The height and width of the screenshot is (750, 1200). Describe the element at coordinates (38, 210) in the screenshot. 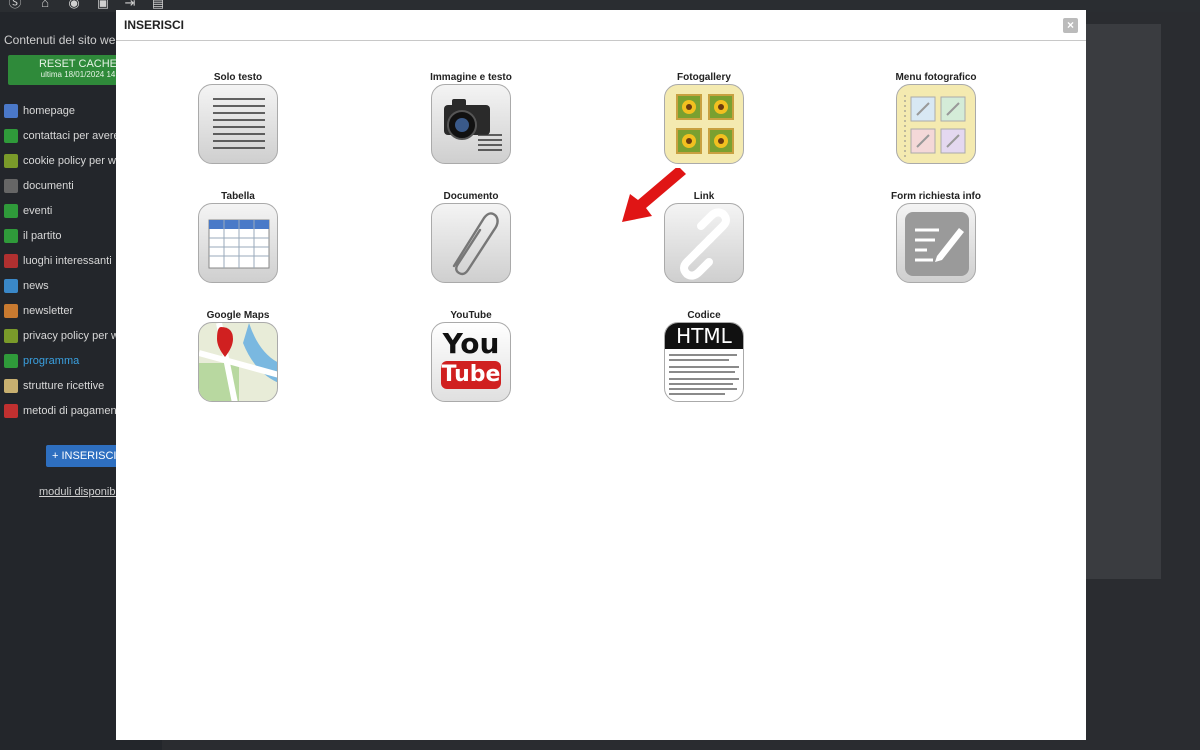

I see `sidebar-item-label: eventi` at that location.